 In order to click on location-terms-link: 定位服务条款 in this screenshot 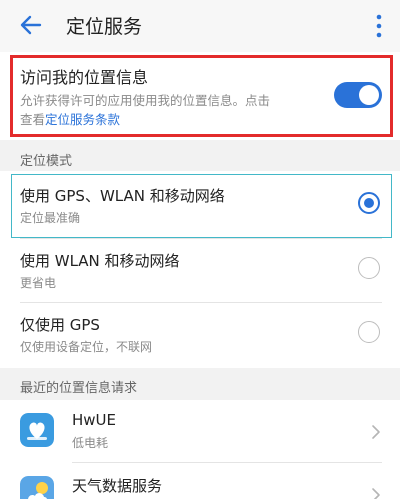, I will do `click(82, 119)`.